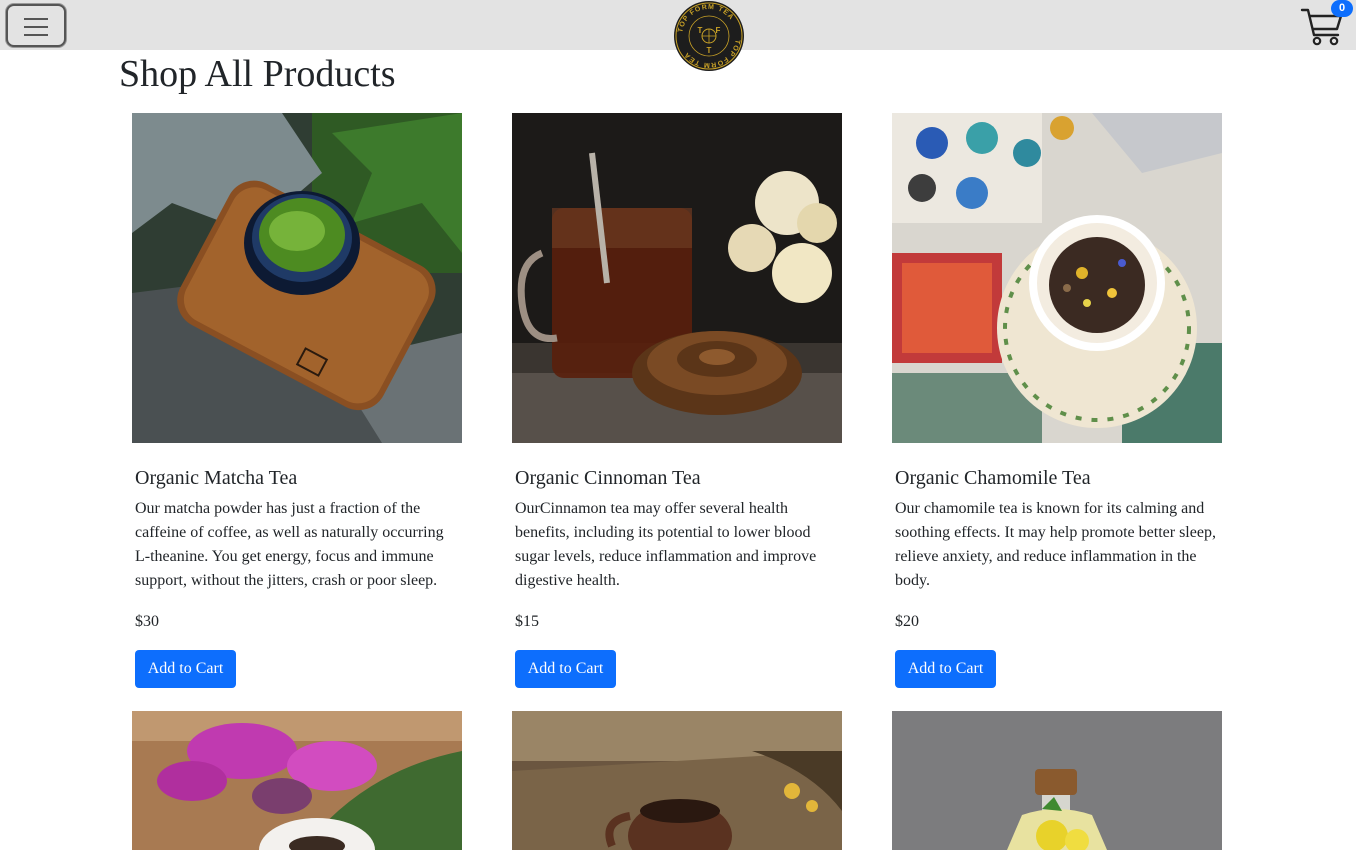 Image resolution: width=1356 pixels, height=855 pixels. I want to click on product-image-lemon-bottle, so click(1057, 782).